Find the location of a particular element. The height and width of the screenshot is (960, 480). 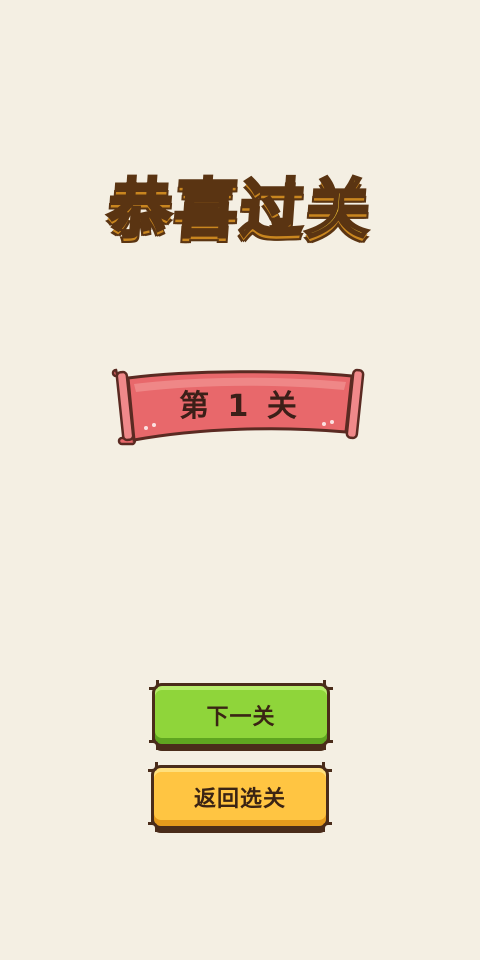

next-level-label: 下一关 is located at coordinates (241, 717).